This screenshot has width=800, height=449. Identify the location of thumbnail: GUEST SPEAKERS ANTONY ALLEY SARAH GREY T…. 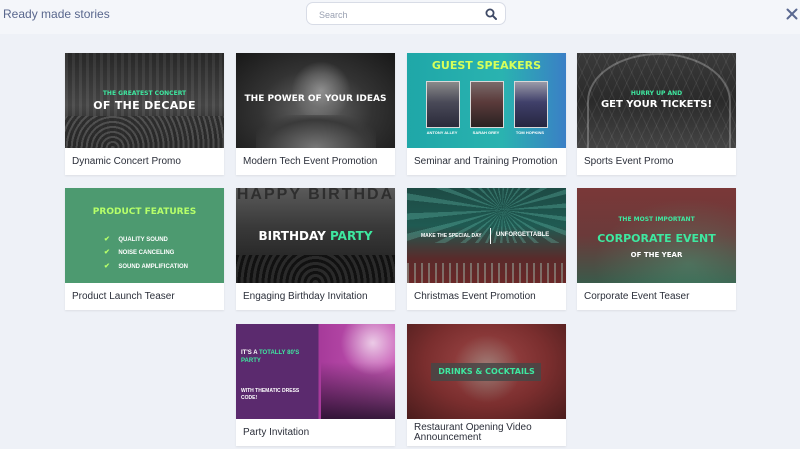
(486, 100).